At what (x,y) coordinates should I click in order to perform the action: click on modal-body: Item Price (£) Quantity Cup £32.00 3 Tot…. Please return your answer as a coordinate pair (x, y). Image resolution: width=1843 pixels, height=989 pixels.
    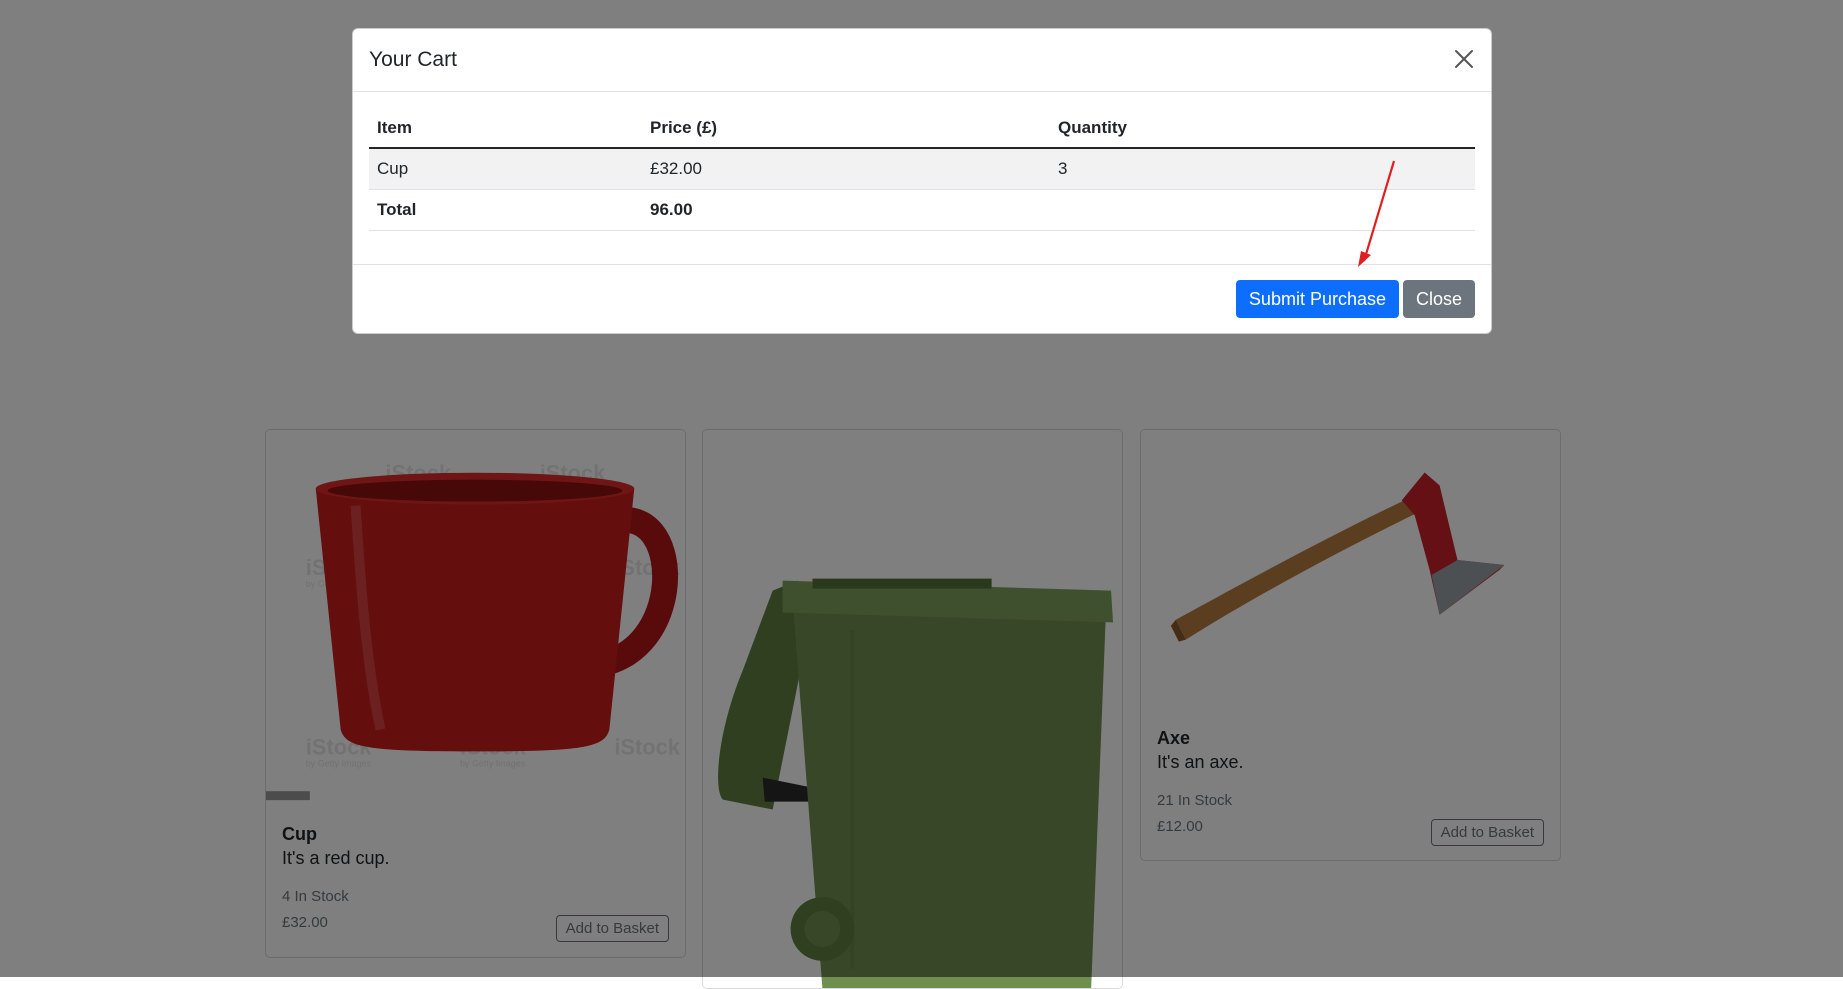
    Looking at the image, I should click on (922, 169).